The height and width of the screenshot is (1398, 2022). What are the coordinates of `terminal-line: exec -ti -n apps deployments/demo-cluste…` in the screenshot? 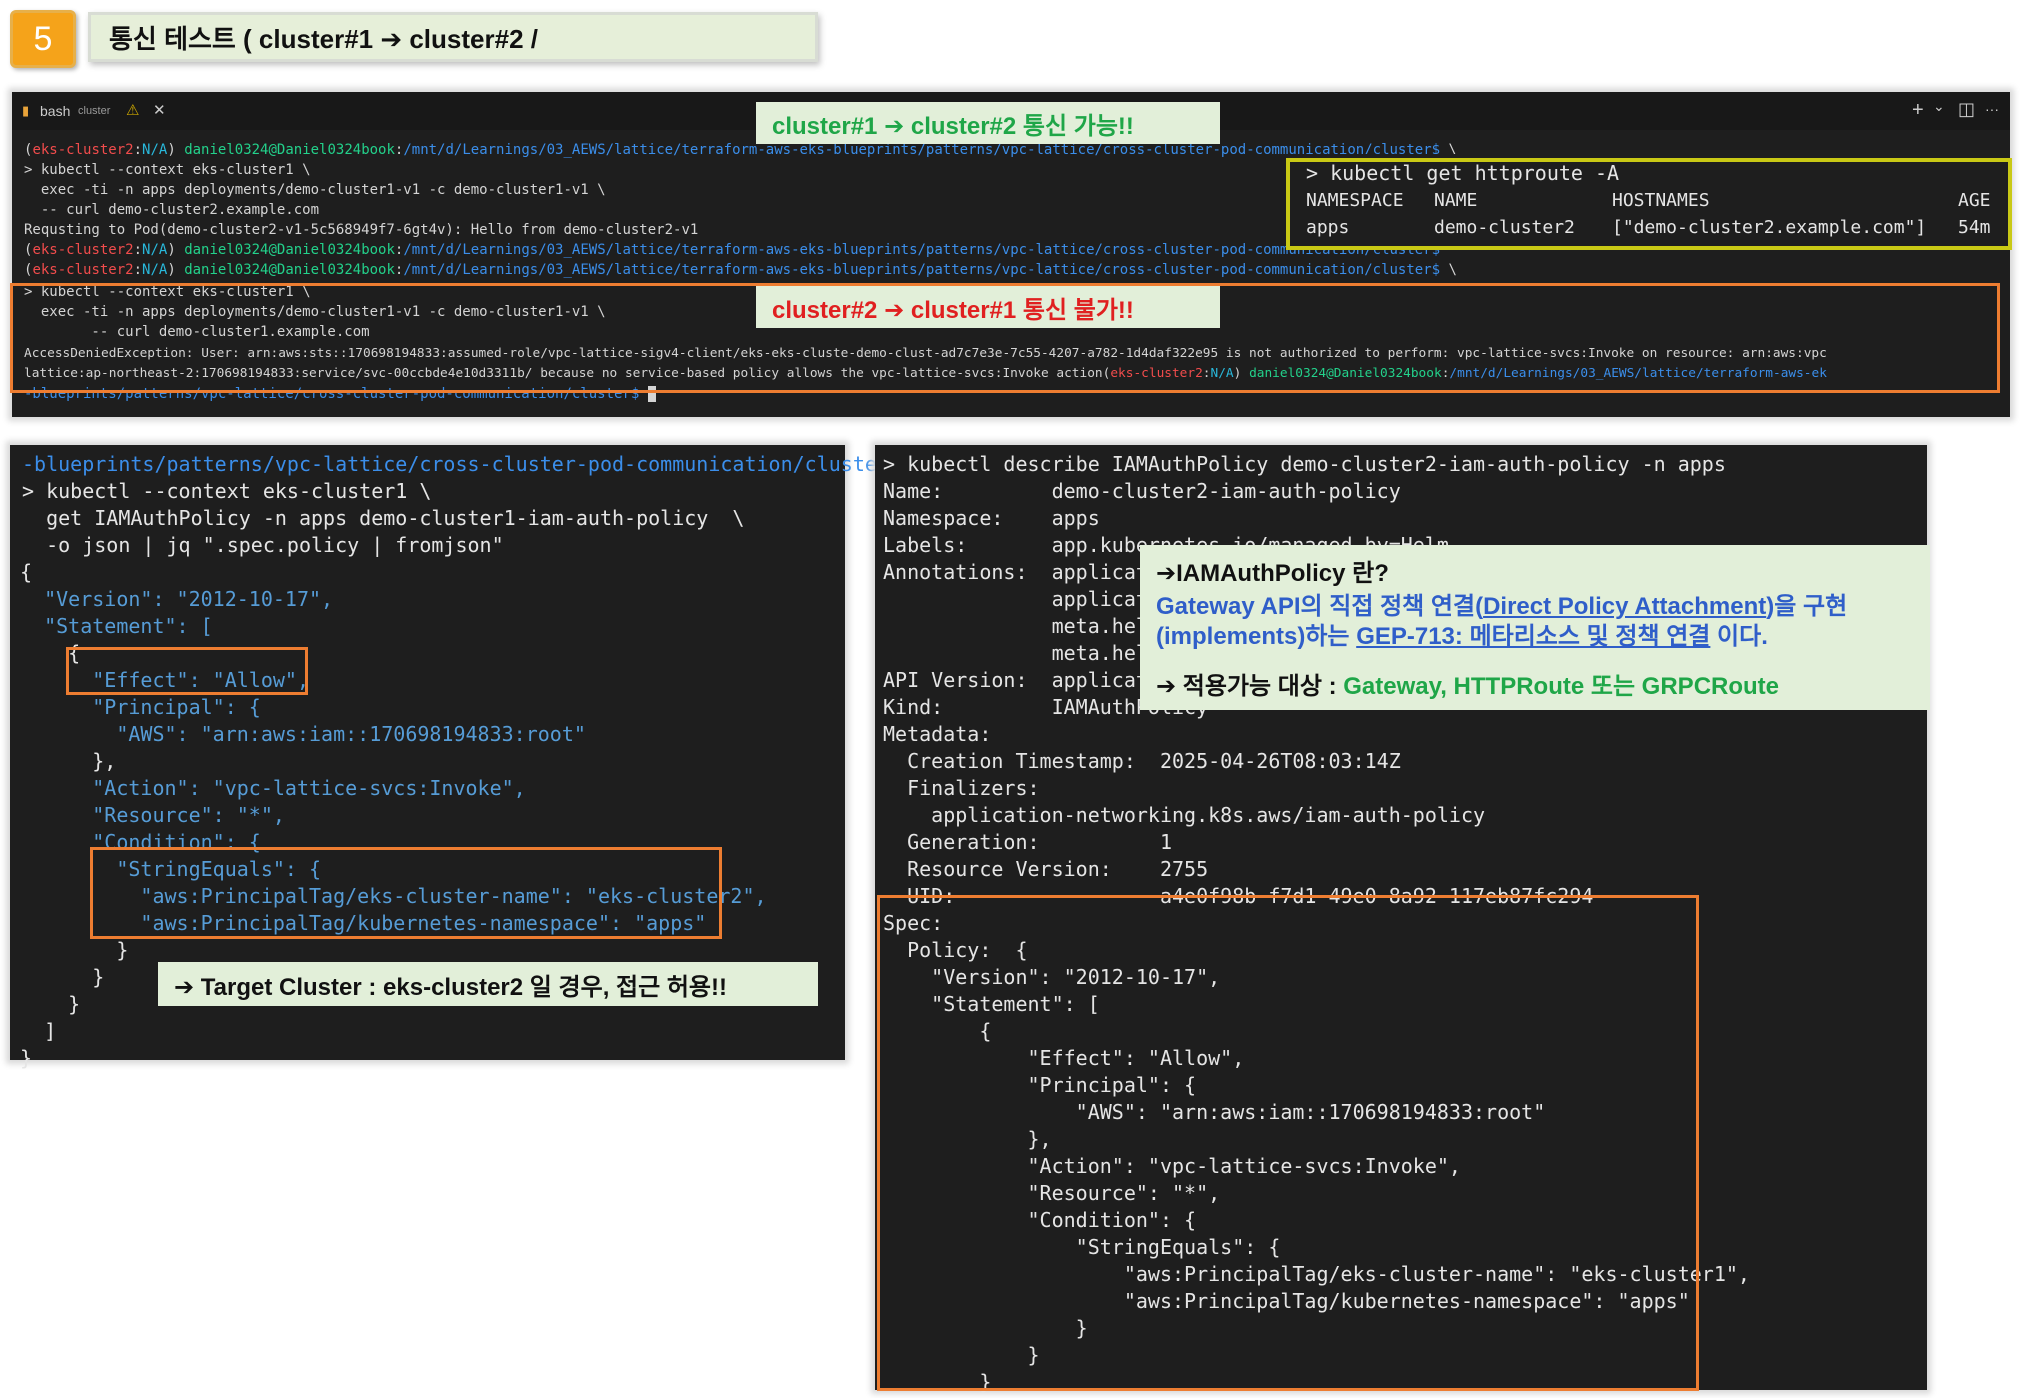 It's located at (315, 190).